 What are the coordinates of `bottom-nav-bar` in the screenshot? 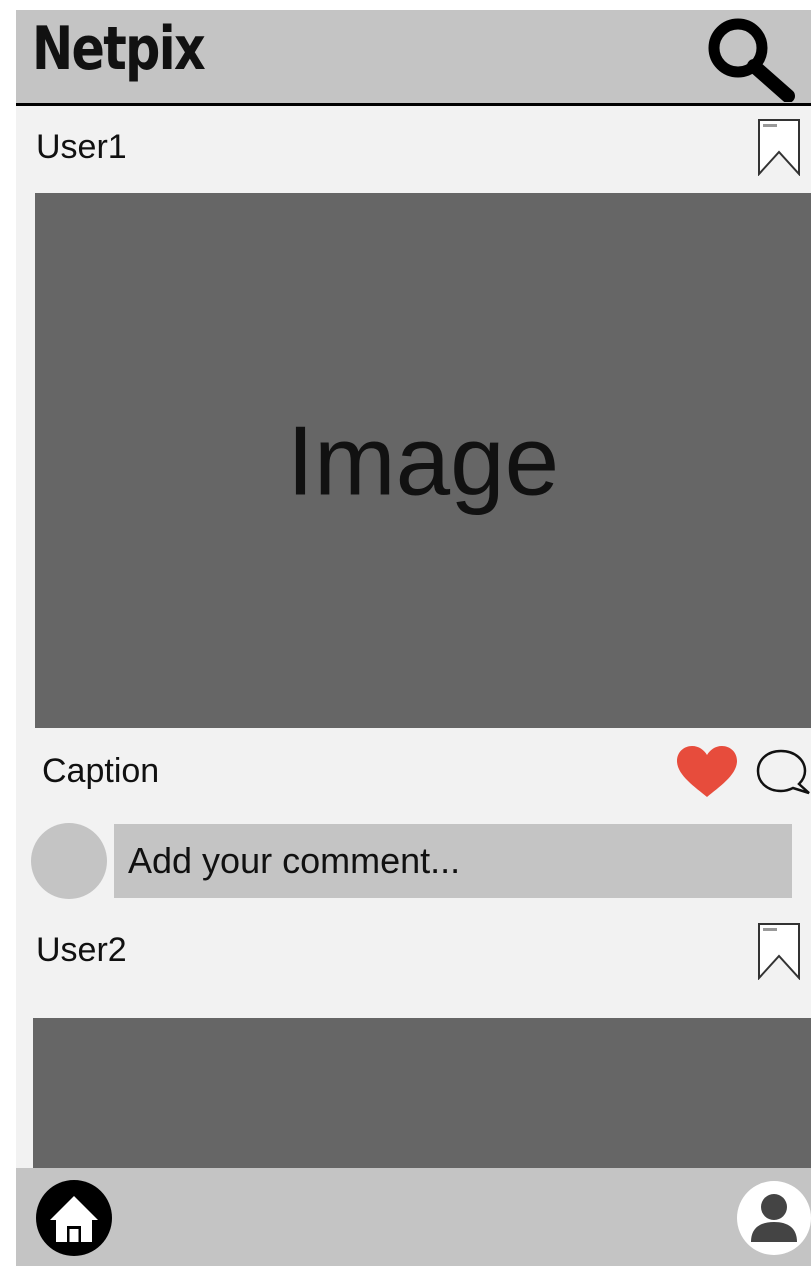 It's located at (413, 1217).